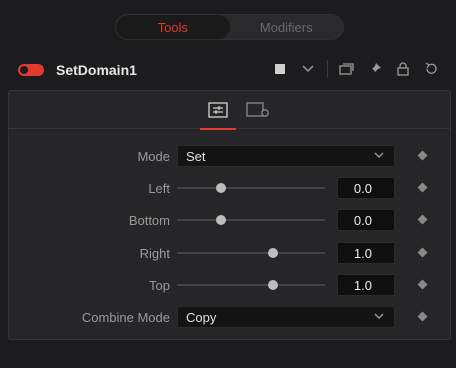  Describe the element at coordinates (286, 156) in the screenshot. I see `mode-dropdown: Set` at that location.